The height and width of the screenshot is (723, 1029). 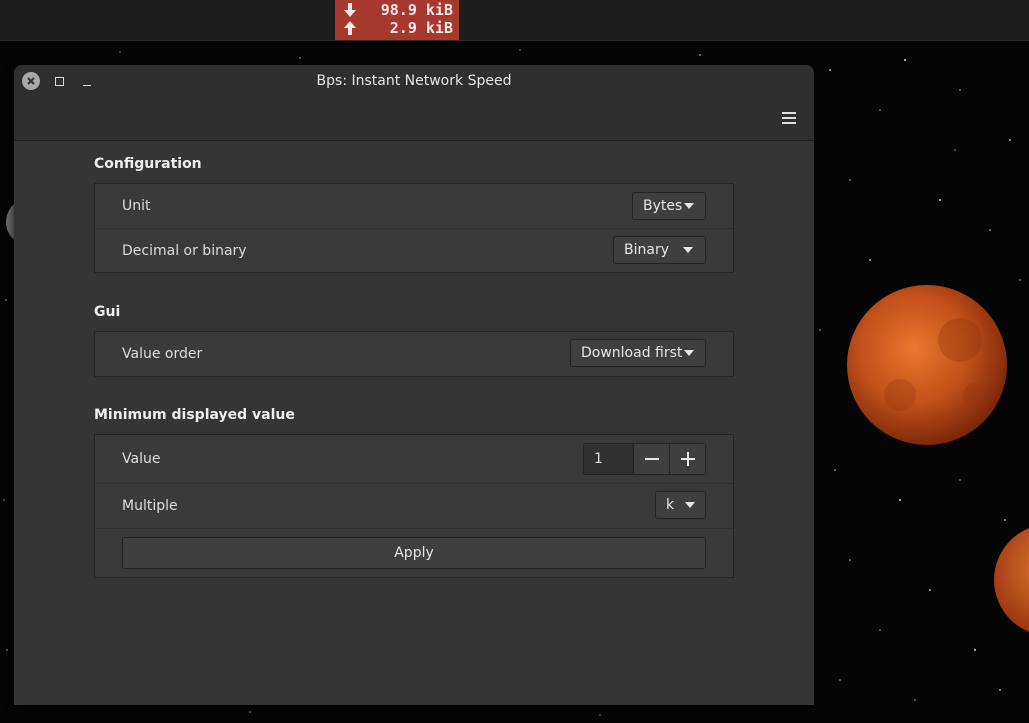 What do you see at coordinates (687, 459) in the screenshot?
I see `increment-button` at bounding box center [687, 459].